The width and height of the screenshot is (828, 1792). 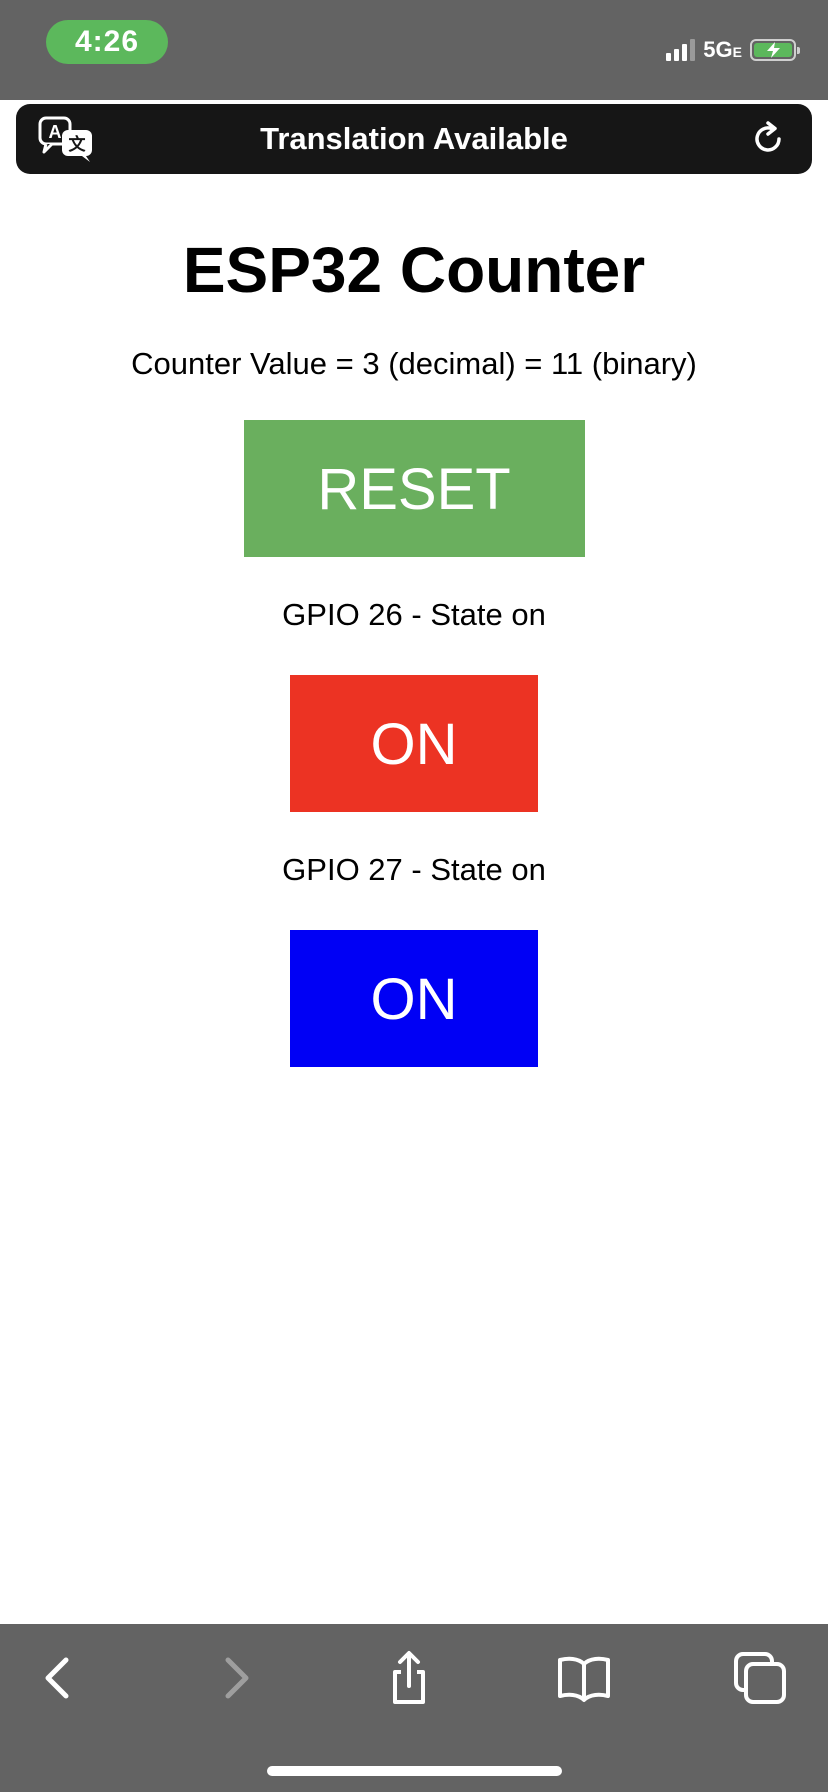 I want to click on status-indicators: 5GE, so click(x=733, y=50).